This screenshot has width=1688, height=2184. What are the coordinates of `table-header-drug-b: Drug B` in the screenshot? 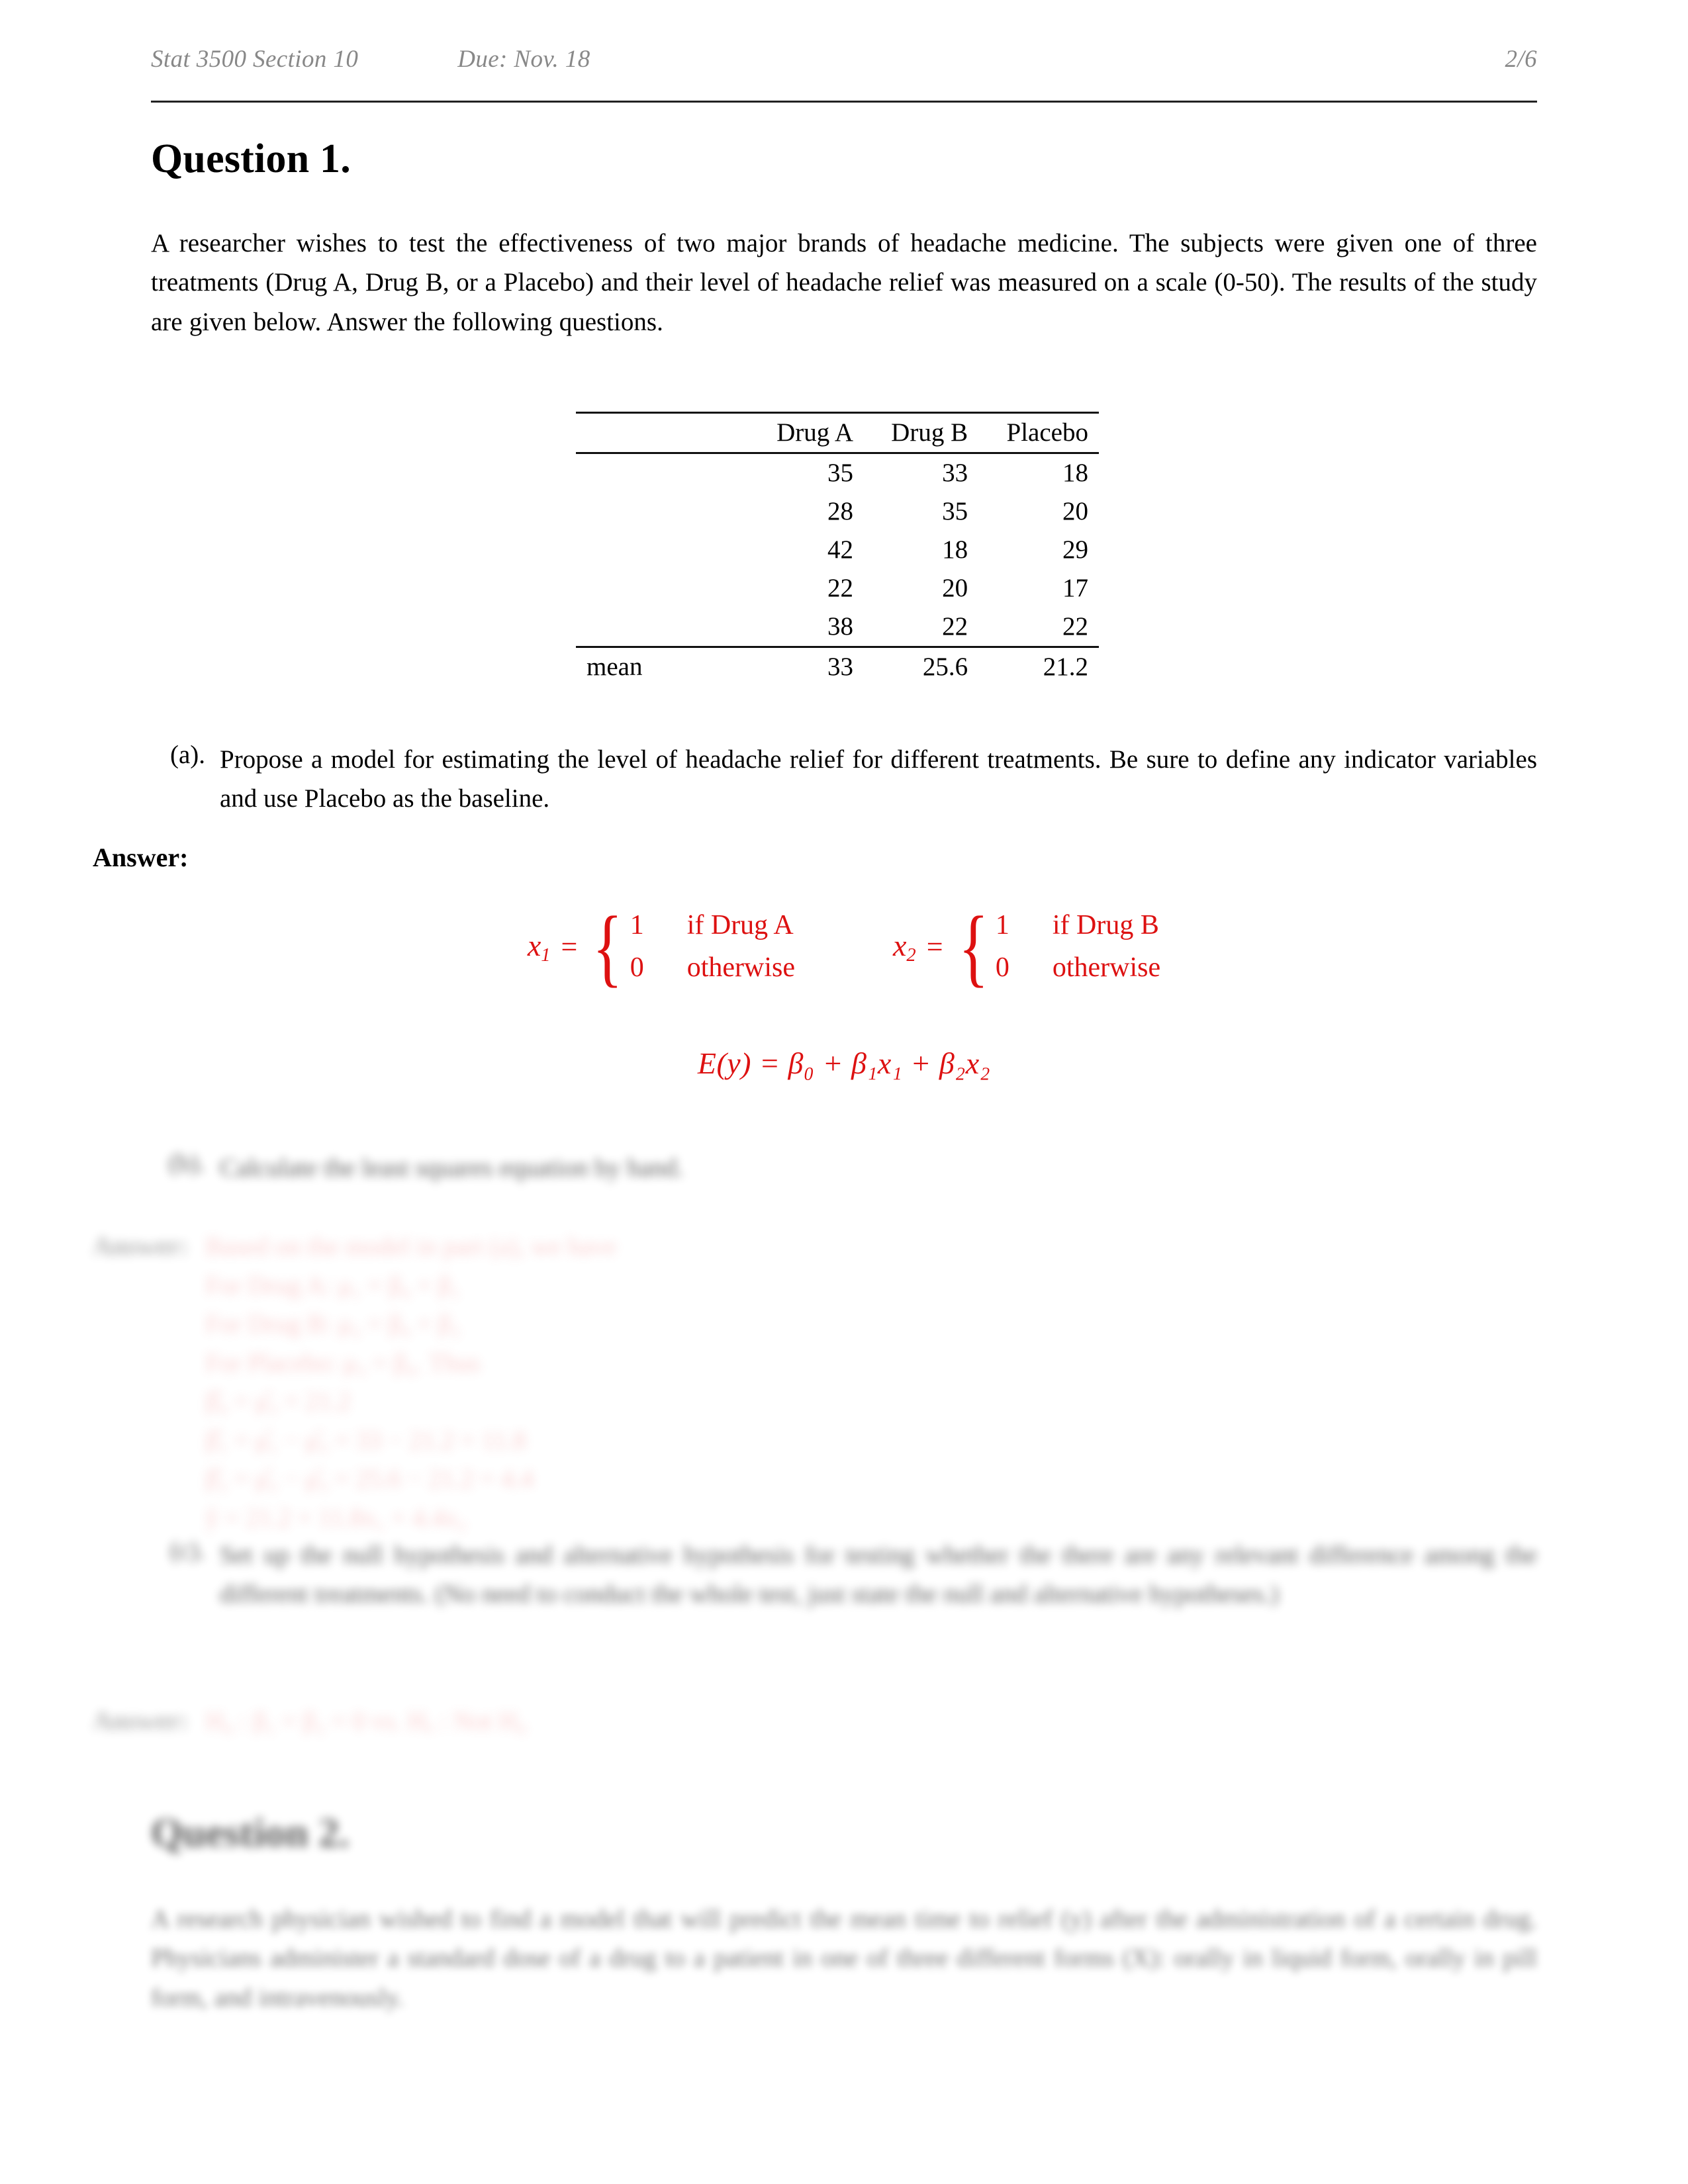 It's located at (921, 433).